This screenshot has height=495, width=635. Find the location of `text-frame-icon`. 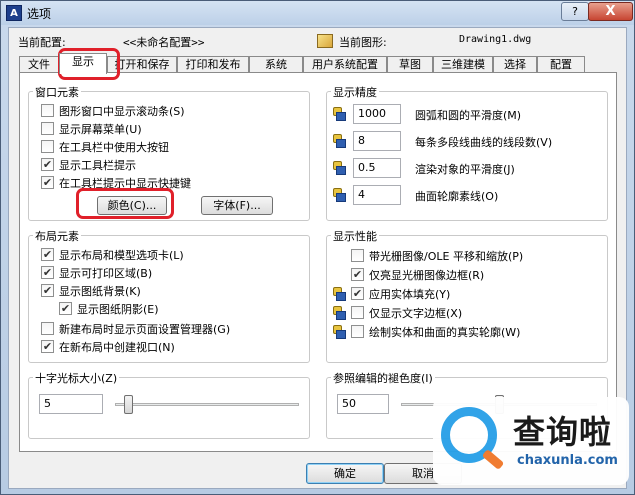

text-frame-icon is located at coordinates (339, 313).